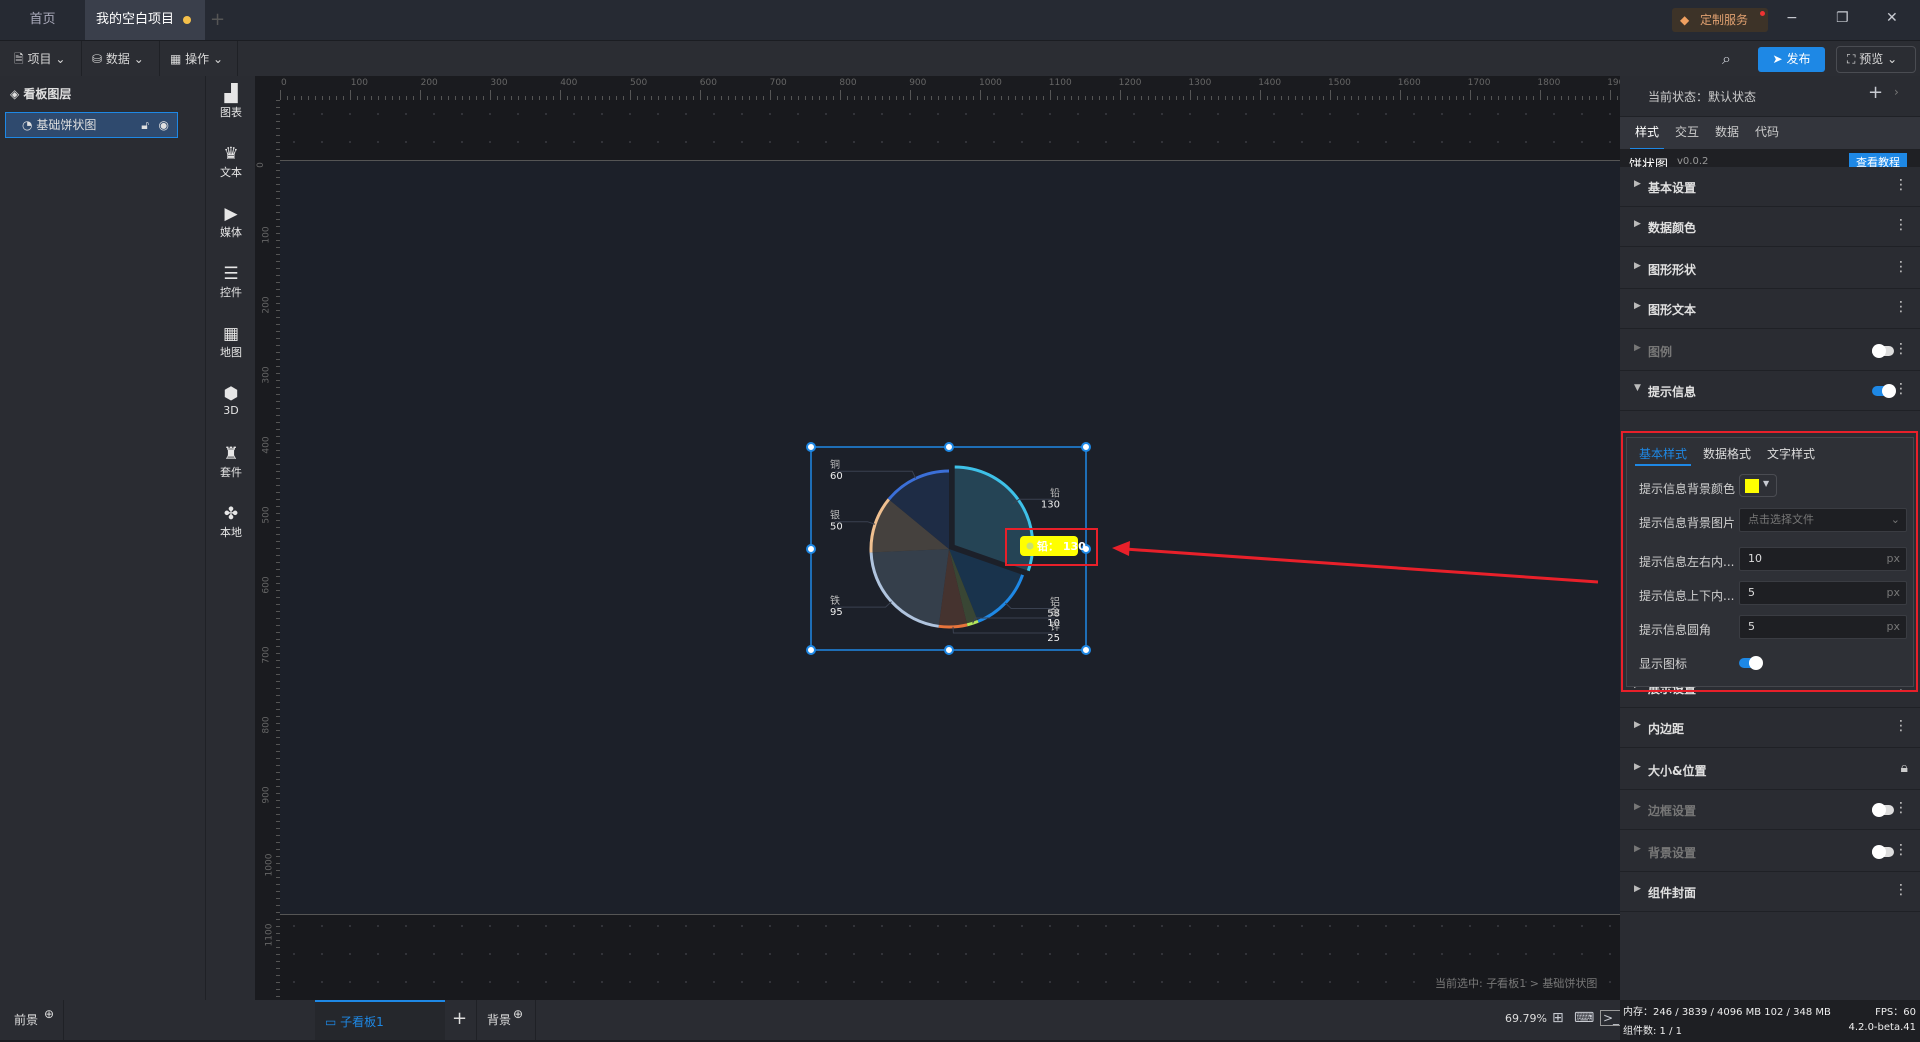 This screenshot has width=1920, height=1042. What do you see at coordinates (1361, 565) in the screenshot?
I see `annotation-arrow` at bounding box center [1361, 565].